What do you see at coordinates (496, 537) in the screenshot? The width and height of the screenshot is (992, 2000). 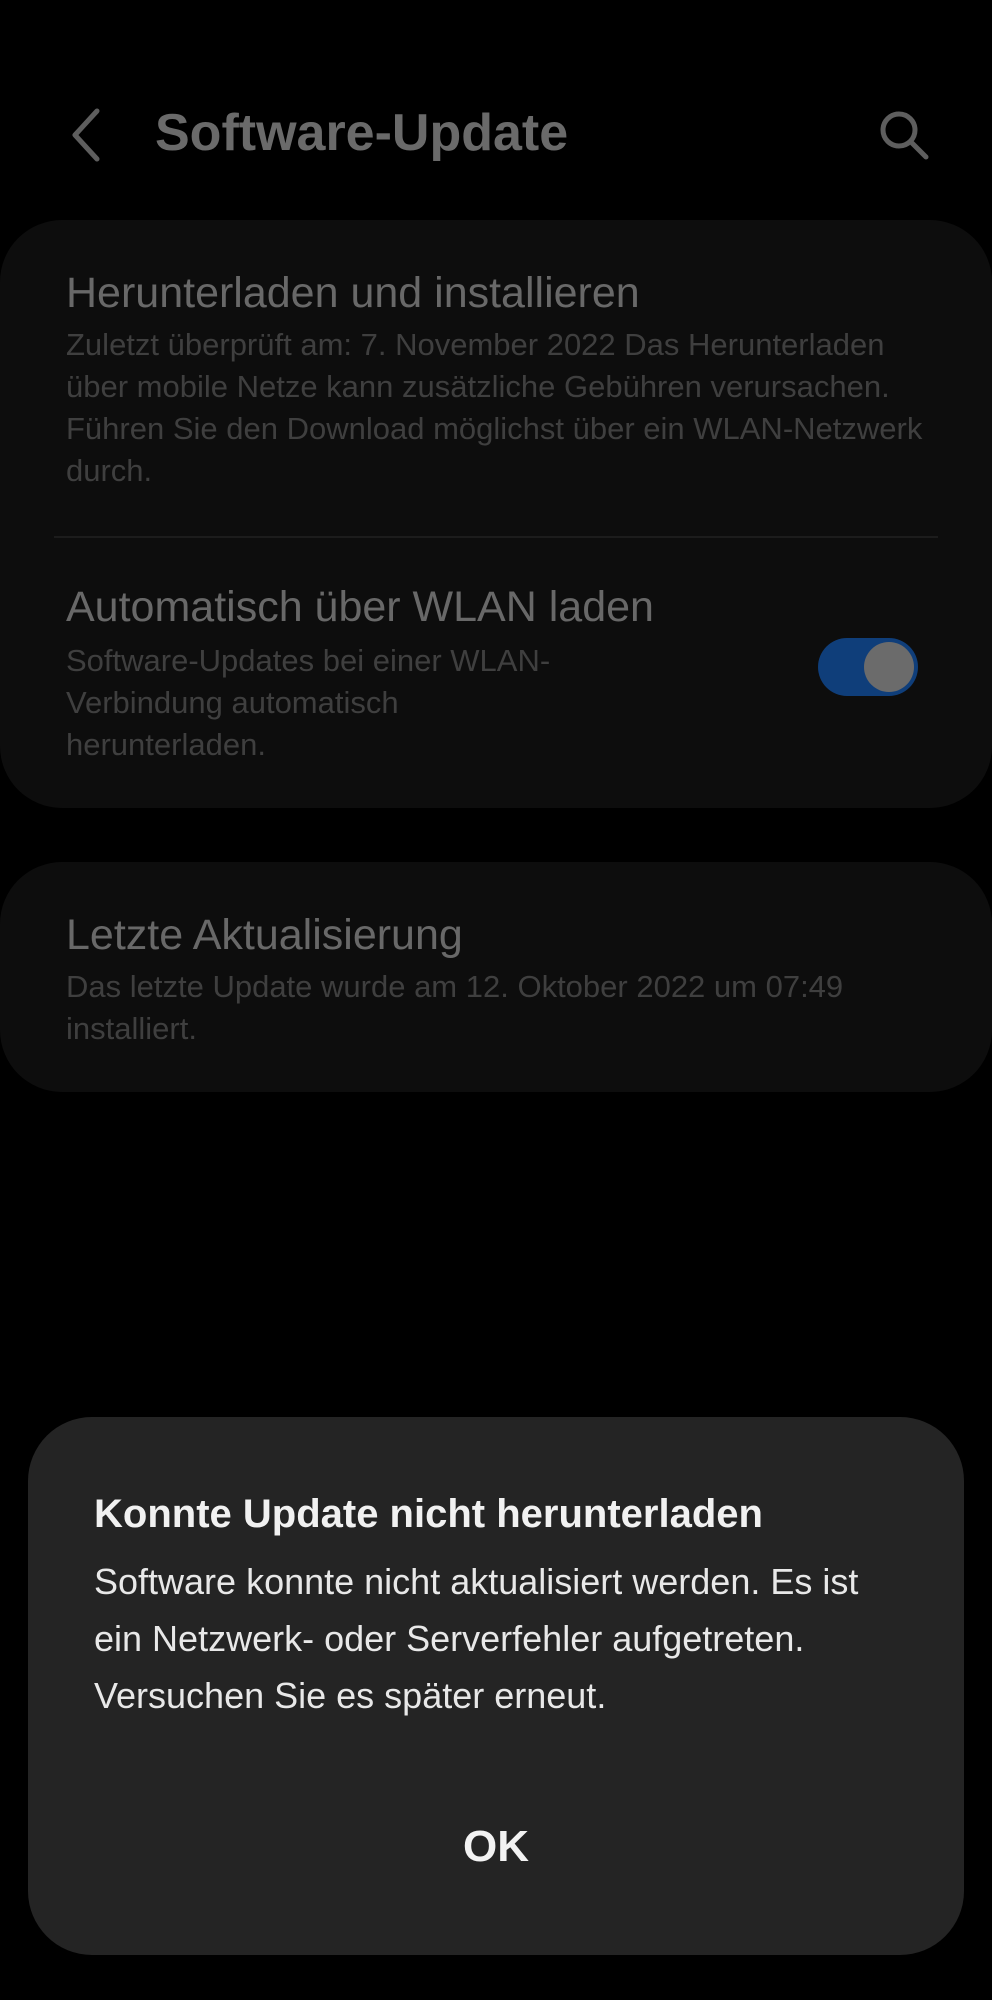 I see `divider` at bounding box center [496, 537].